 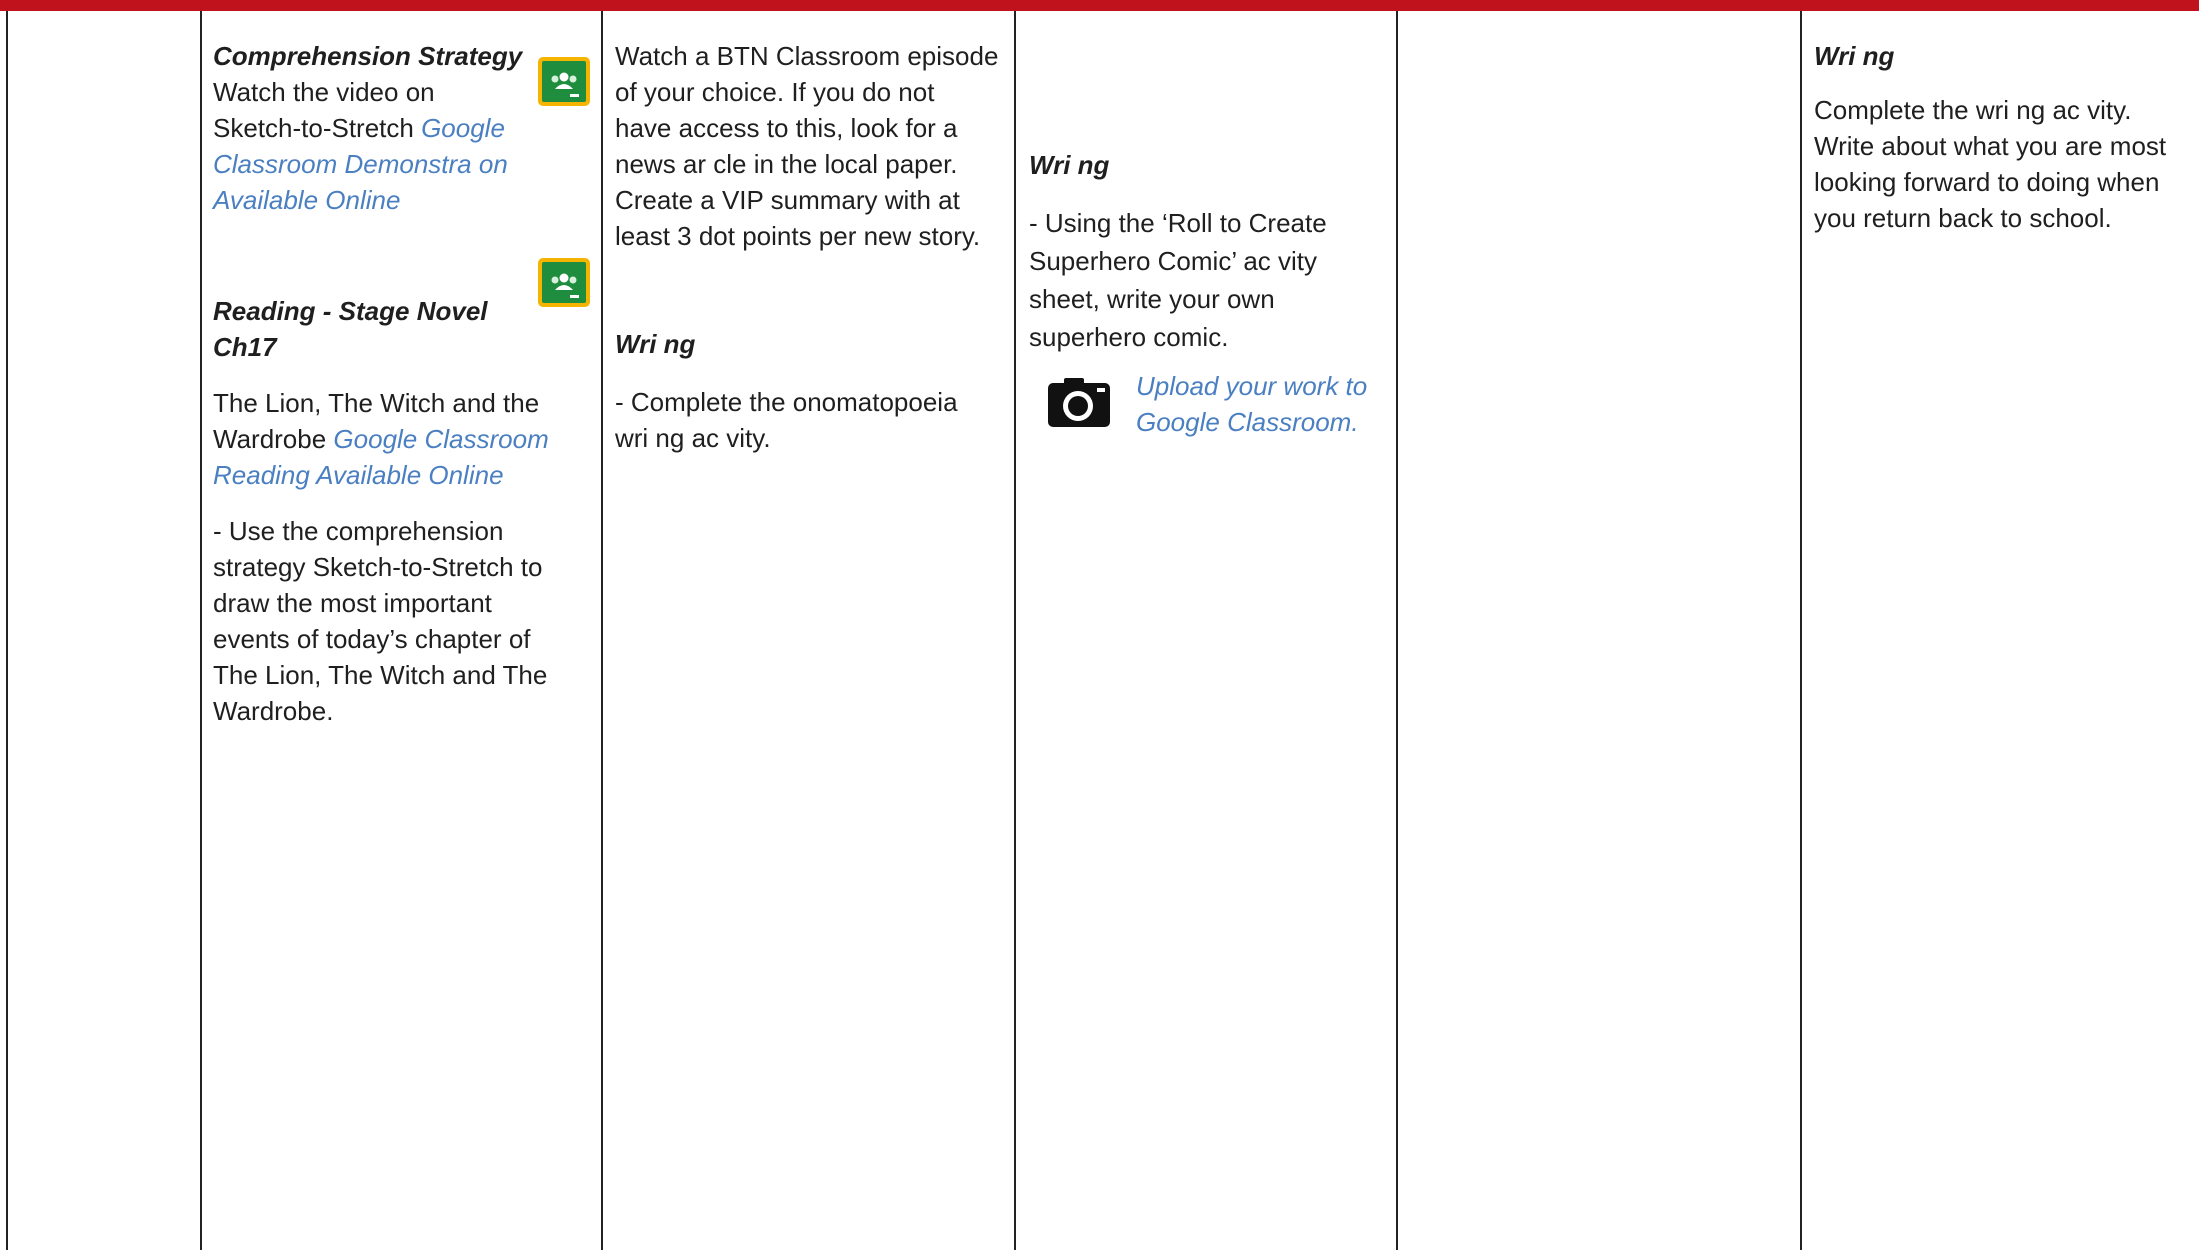 I want to click on instruction-line: draw the most important, so click(x=352, y=603).